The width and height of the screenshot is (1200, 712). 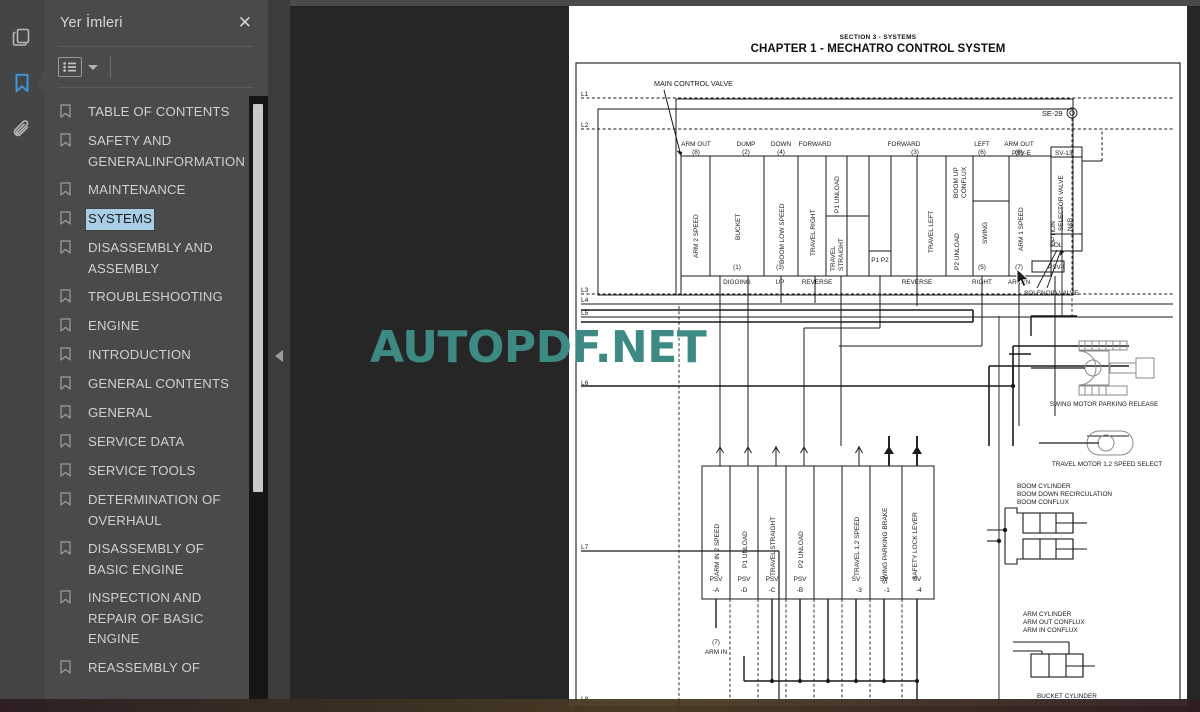 What do you see at coordinates (982, 152) in the screenshot?
I see `svg-text: (6)` at bounding box center [982, 152].